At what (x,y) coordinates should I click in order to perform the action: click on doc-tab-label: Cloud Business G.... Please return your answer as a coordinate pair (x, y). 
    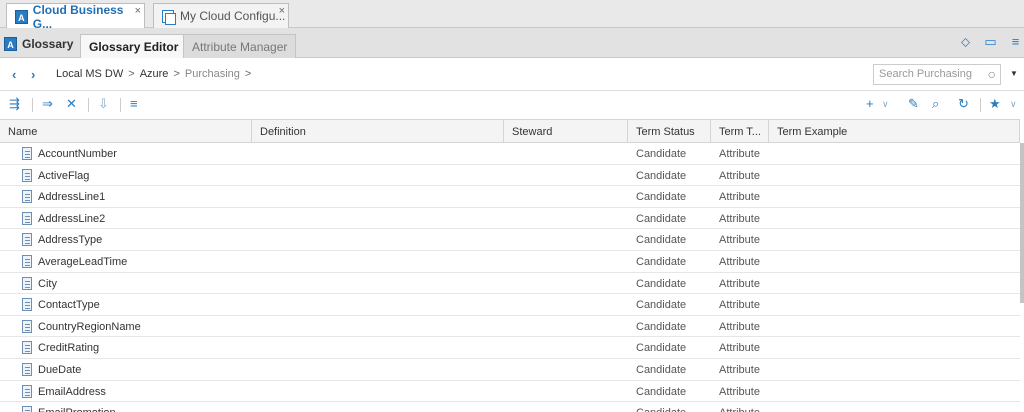
    Looking at the image, I should click on (78, 16).